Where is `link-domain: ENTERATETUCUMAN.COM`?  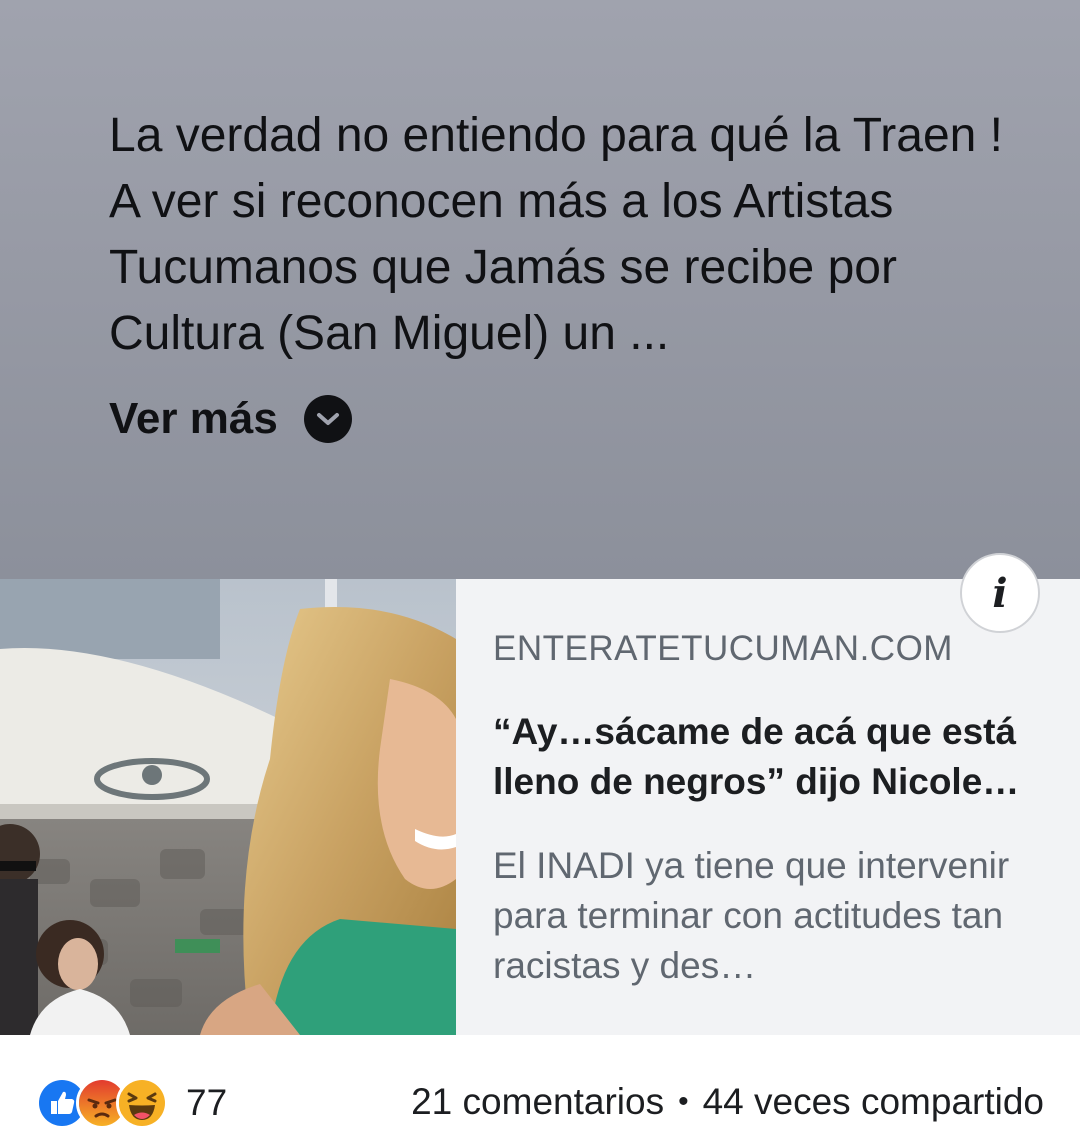 link-domain: ENTERATETUCUMAN.COM is located at coordinates (723, 648).